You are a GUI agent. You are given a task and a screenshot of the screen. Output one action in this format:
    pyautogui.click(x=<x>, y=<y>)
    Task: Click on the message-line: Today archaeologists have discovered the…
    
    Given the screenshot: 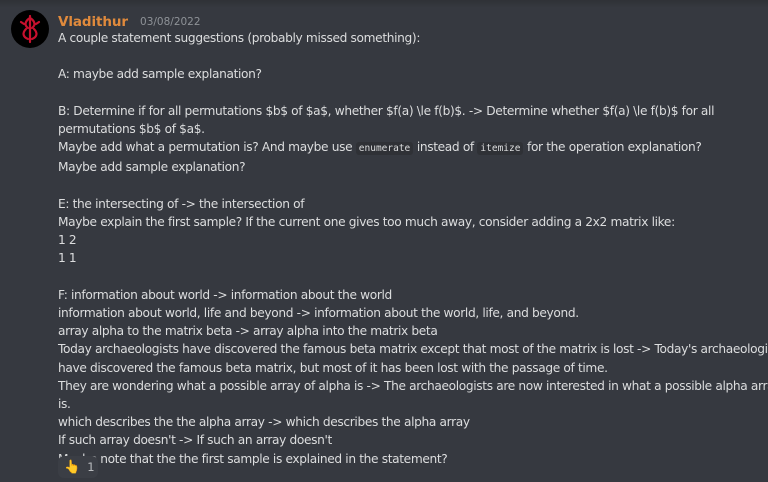 What is the action you would take?
    pyautogui.click(x=413, y=349)
    